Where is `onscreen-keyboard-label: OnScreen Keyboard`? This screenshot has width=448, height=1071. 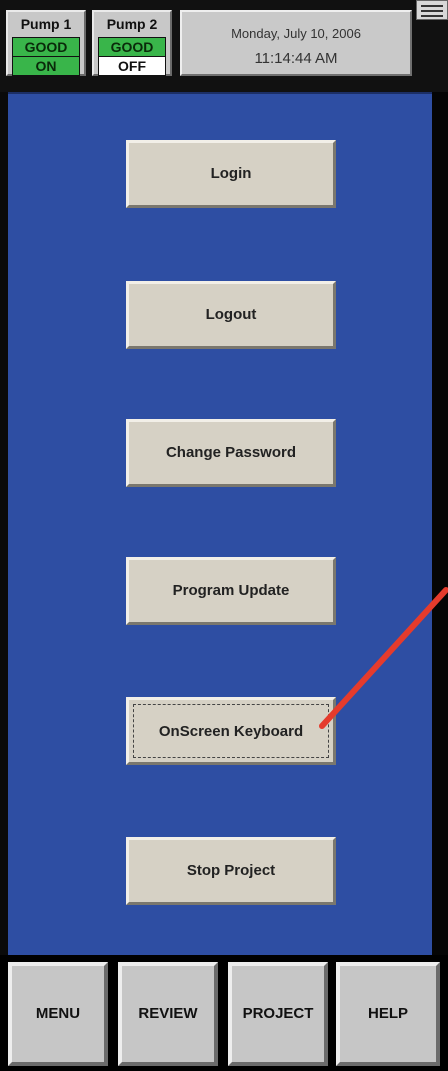
onscreen-keyboard-label: OnScreen Keyboard is located at coordinates (231, 731).